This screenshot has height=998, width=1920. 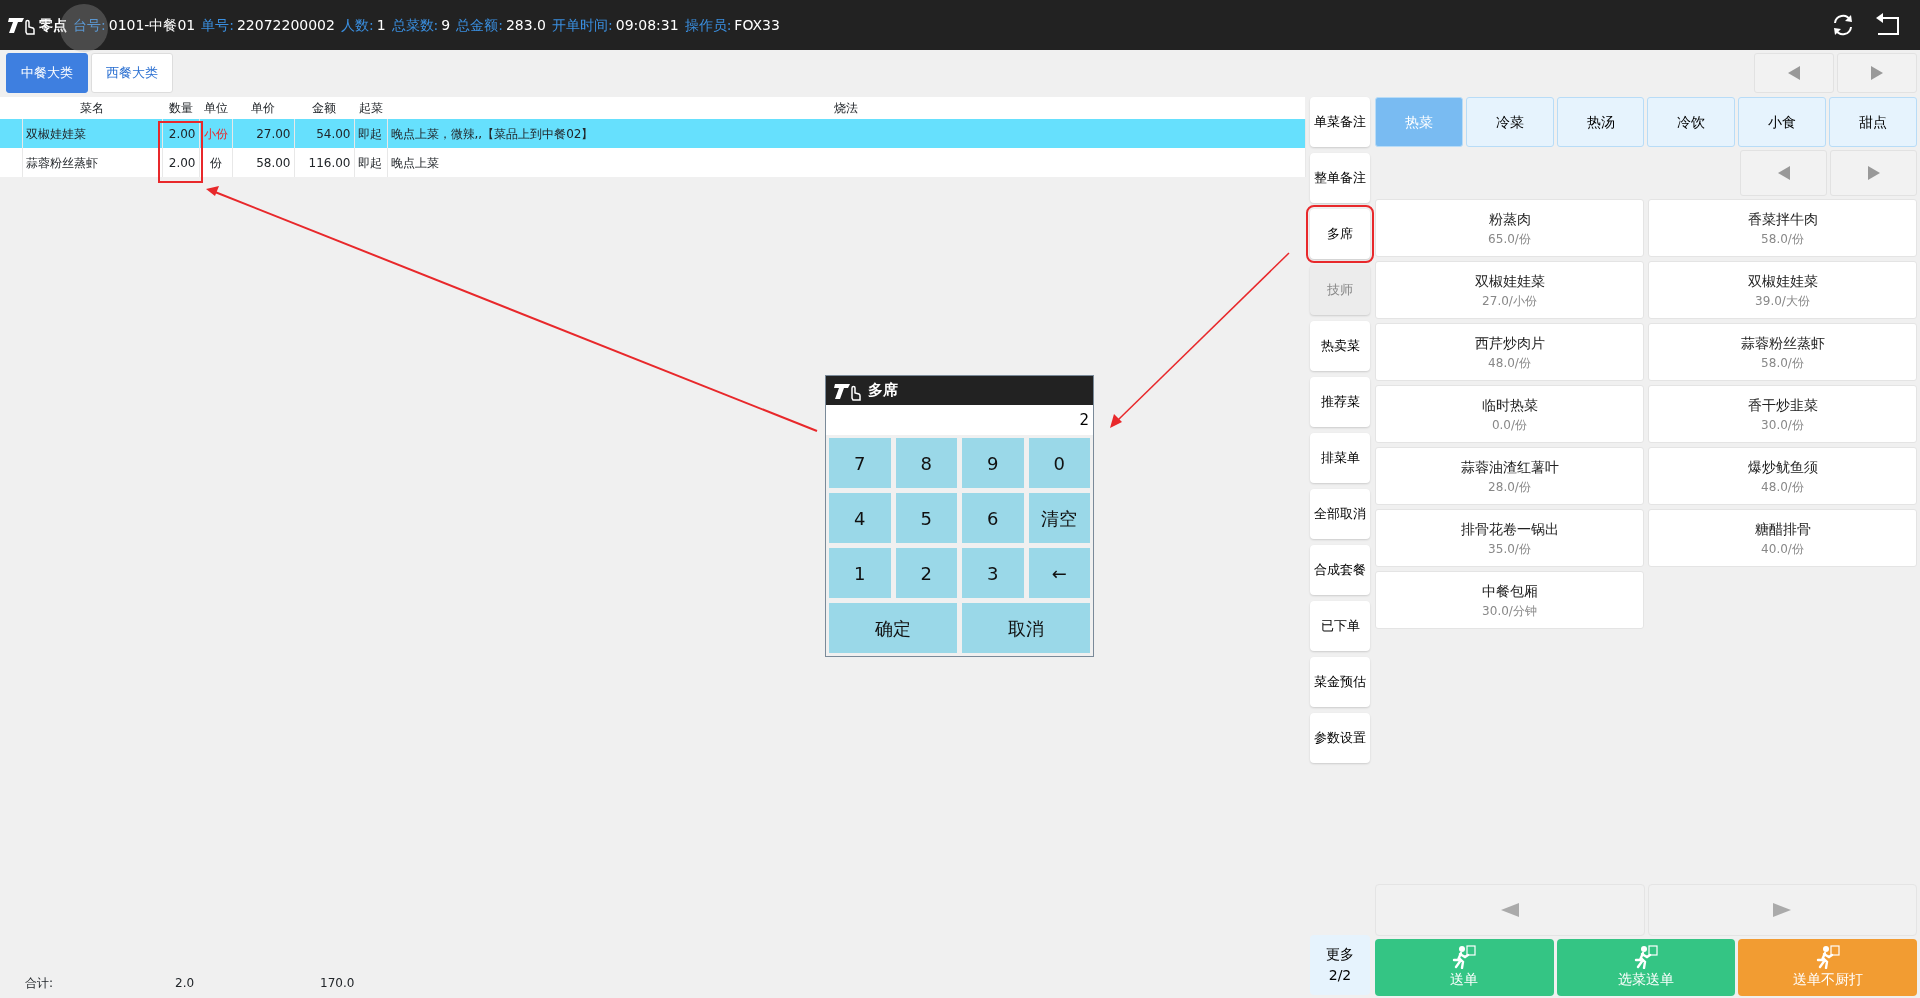 What do you see at coordinates (324, 162) in the screenshot?
I see `table-cell: 116.00` at bounding box center [324, 162].